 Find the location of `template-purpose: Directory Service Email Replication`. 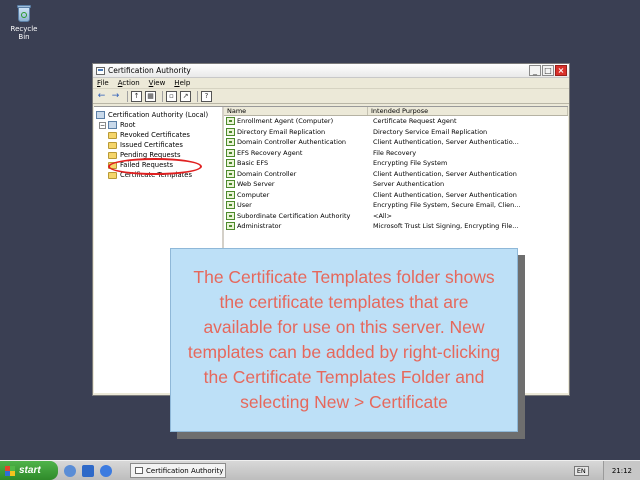

template-purpose: Directory Service Email Replication is located at coordinates (430, 131).